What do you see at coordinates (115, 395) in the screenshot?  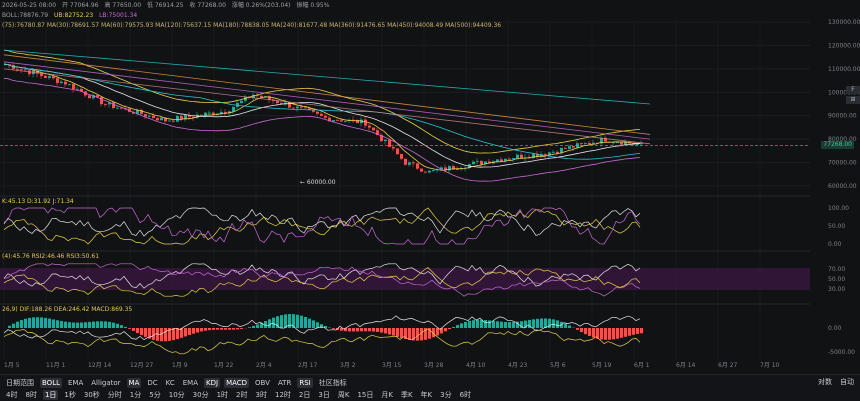 I see `interval-button-5: 分时` at bounding box center [115, 395].